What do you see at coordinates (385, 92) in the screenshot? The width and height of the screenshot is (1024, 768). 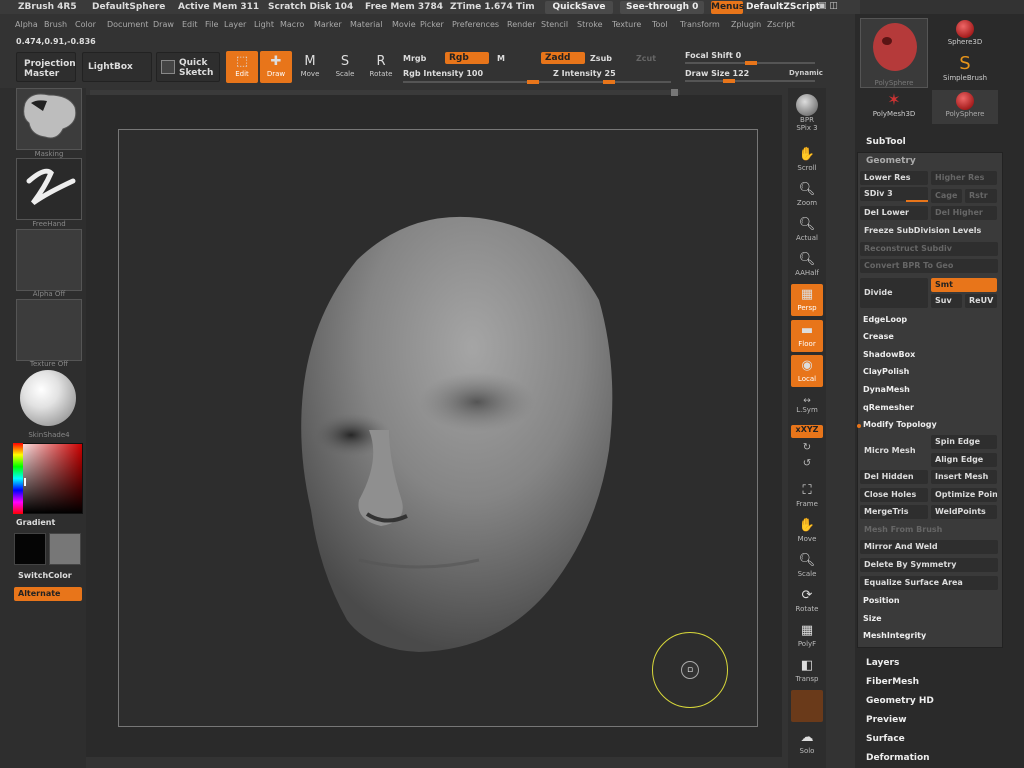 I see `horizontal-scrollbar` at bounding box center [385, 92].